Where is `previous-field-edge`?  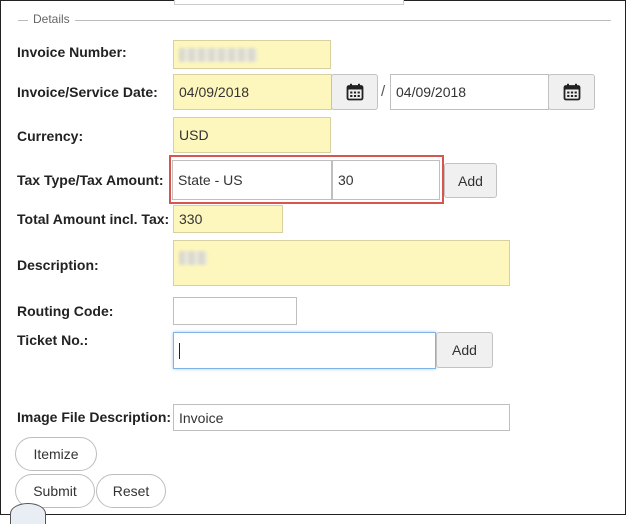
previous-field-edge is located at coordinates (289, 2).